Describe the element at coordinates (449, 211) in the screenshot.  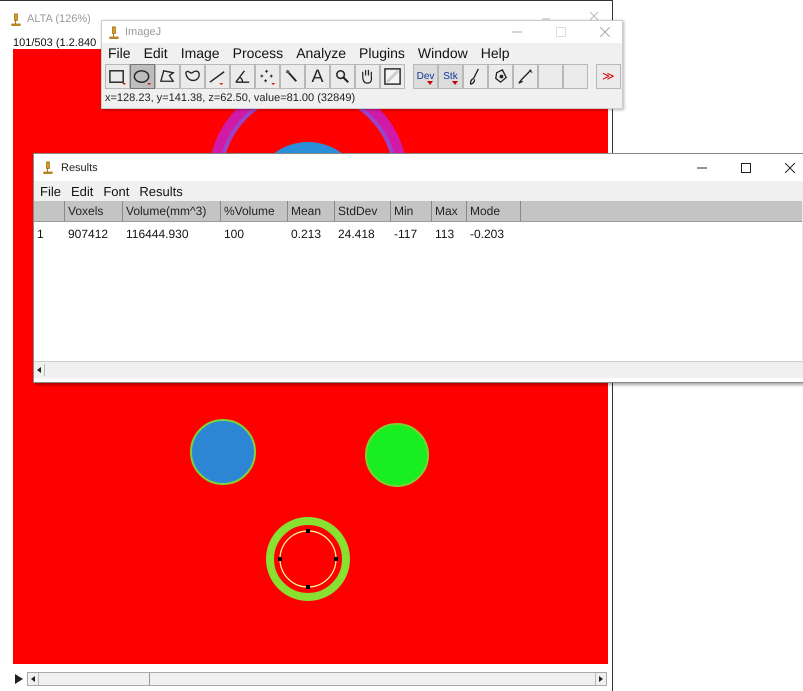
I see `column-header: Max` at that location.